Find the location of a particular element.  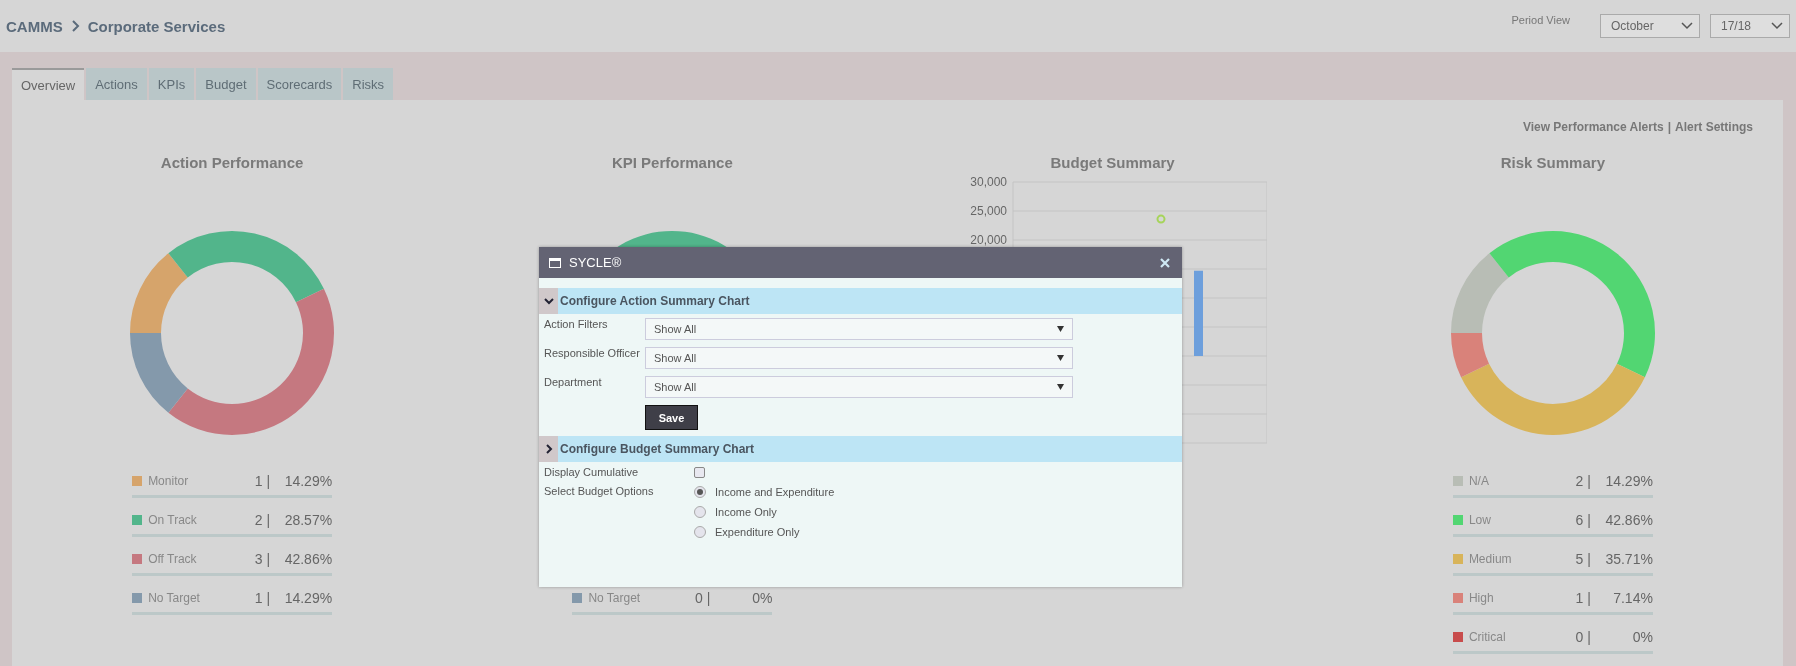

checkbox is located at coordinates (699, 472).